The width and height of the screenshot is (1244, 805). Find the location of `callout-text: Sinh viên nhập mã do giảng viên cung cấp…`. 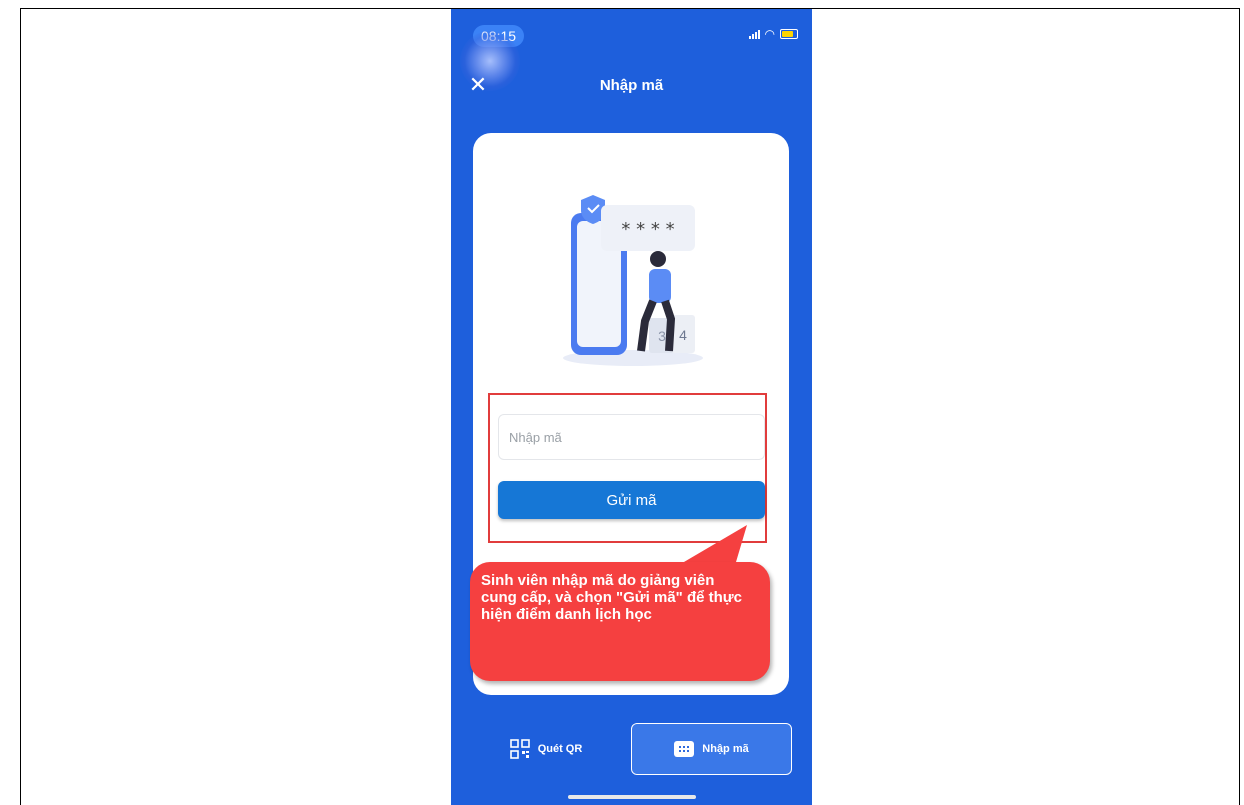

callout-text: Sinh viên nhập mã do giảng viên cung cấp… is located at coordinates (611, 597).